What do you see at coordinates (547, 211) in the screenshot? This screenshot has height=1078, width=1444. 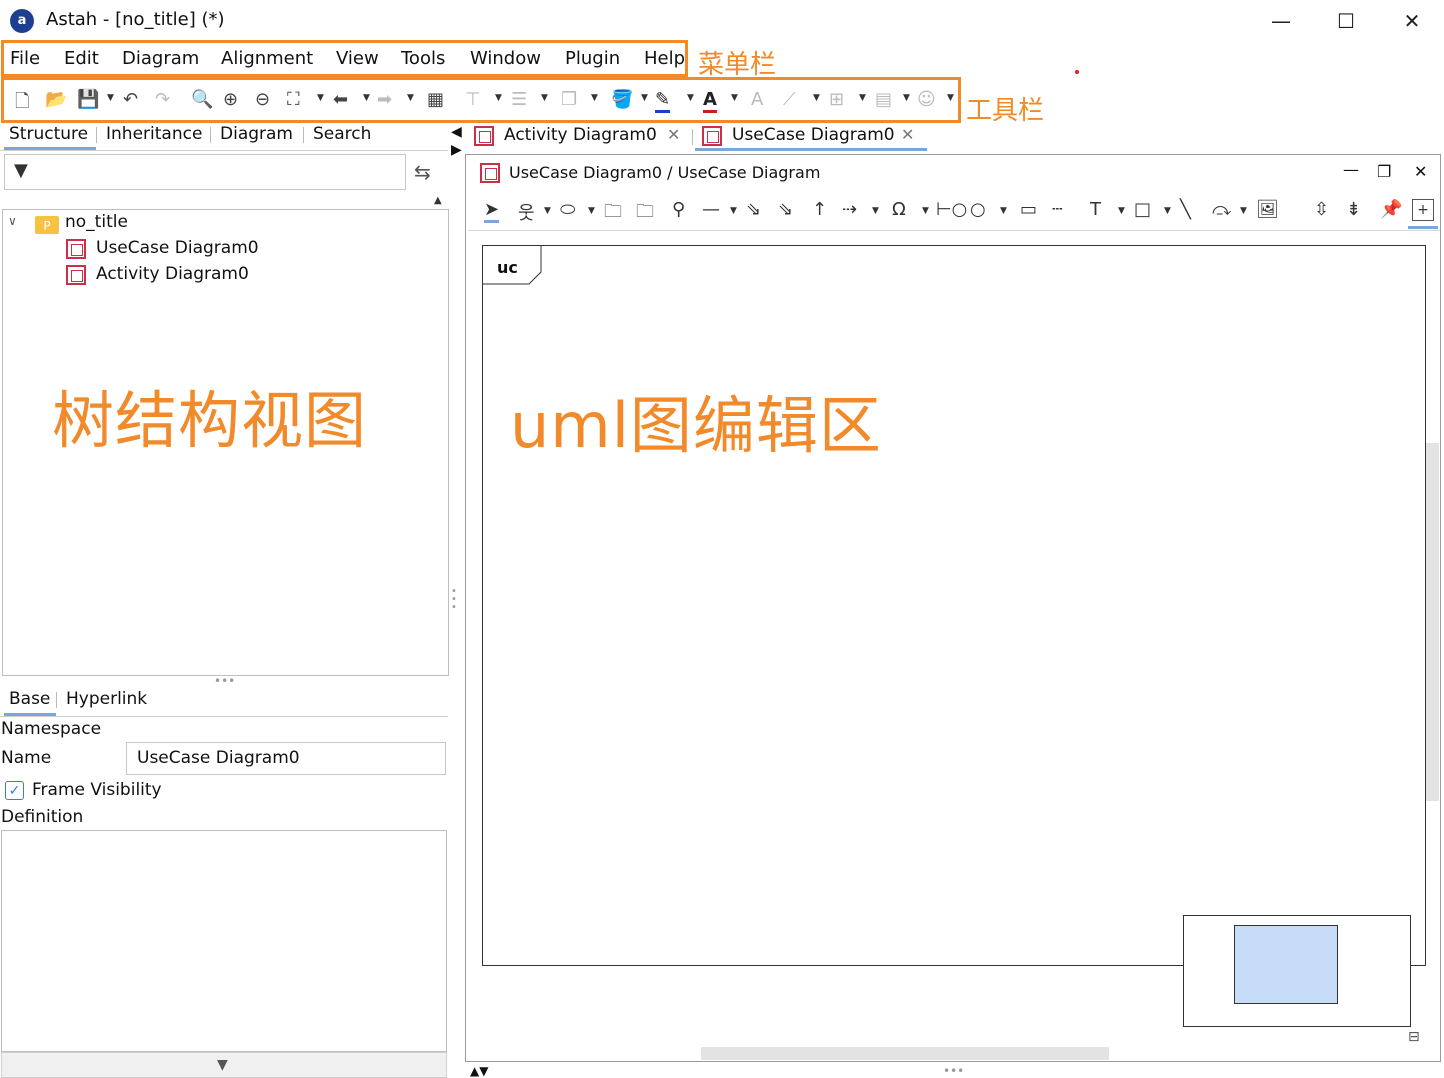 I see `actor-dropdown-icon: ▼` at bounding box center [547, 211].